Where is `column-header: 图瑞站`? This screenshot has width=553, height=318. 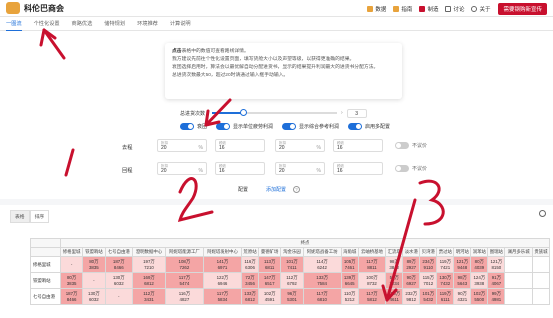 column-header: 图瑞站 is located at coordinates (496, 252).